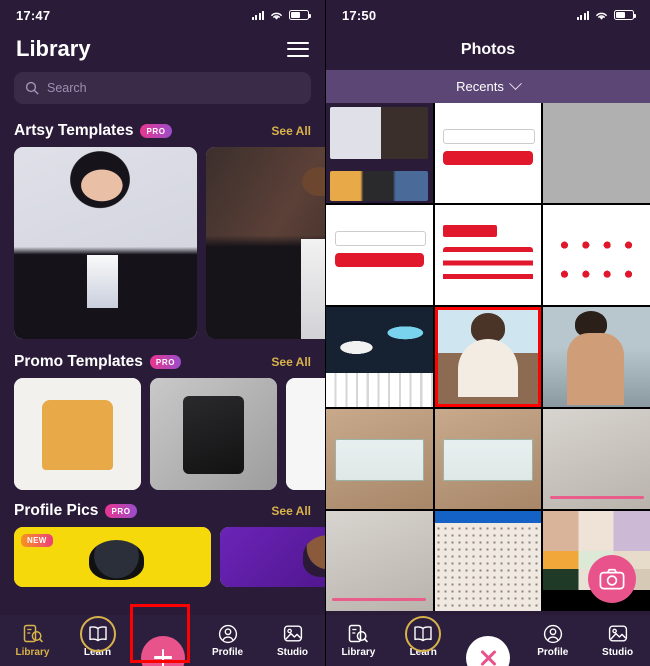  Describe the element at coordinates (291, 362) in the screenshot. I see `see-all-link-promo: See All` at that location.